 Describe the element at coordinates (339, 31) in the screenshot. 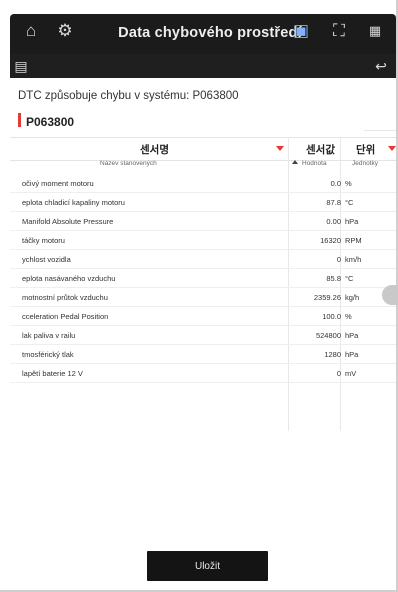

I see `fullscreen-icon: ⛶` at that location.